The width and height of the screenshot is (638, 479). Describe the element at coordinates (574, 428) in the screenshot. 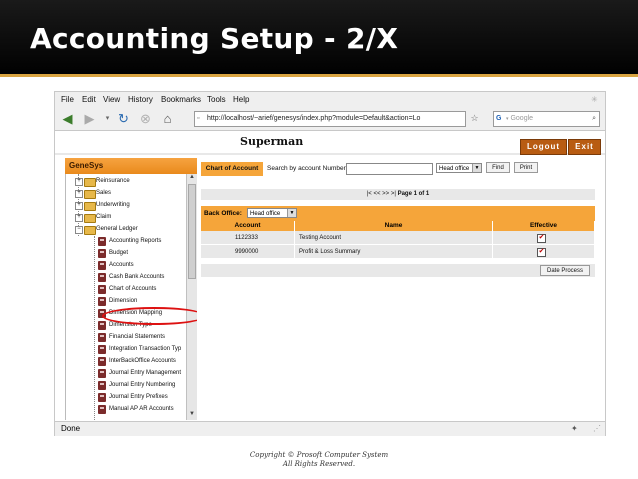

I see `addon-icon: ✦` at that location.